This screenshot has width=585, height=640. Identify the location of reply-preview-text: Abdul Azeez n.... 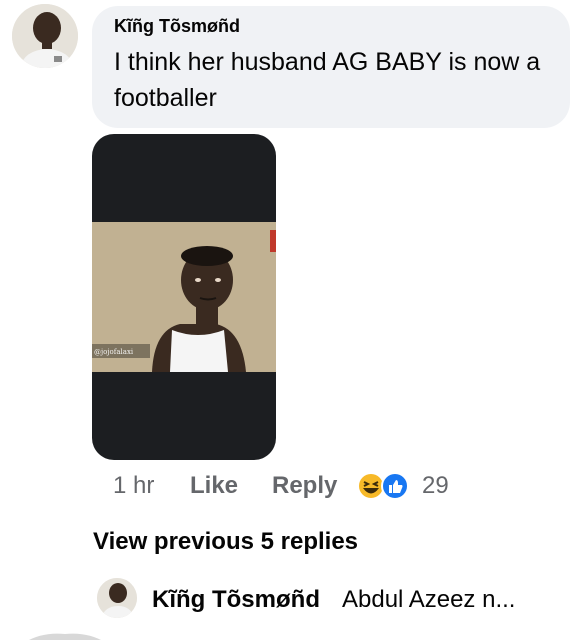
(428, 600).